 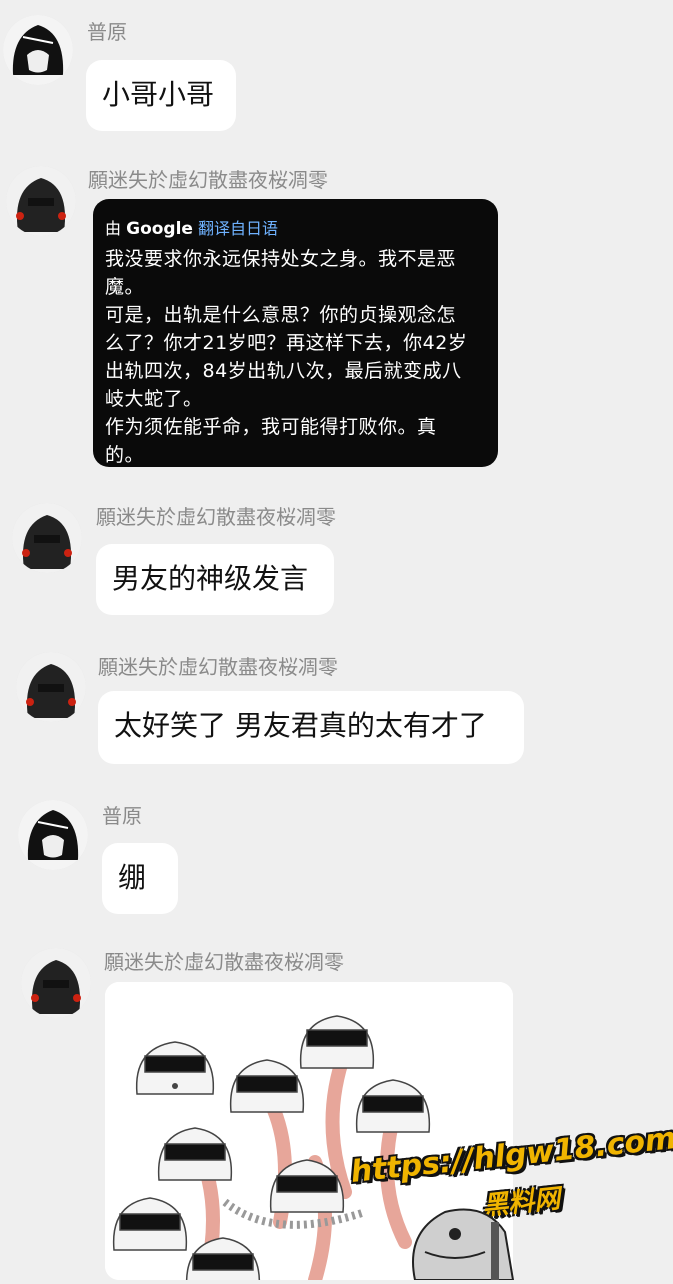 I want to click on message-bubble: 太好笑了 男友君真的太有才了, so click(x=311, y=727).